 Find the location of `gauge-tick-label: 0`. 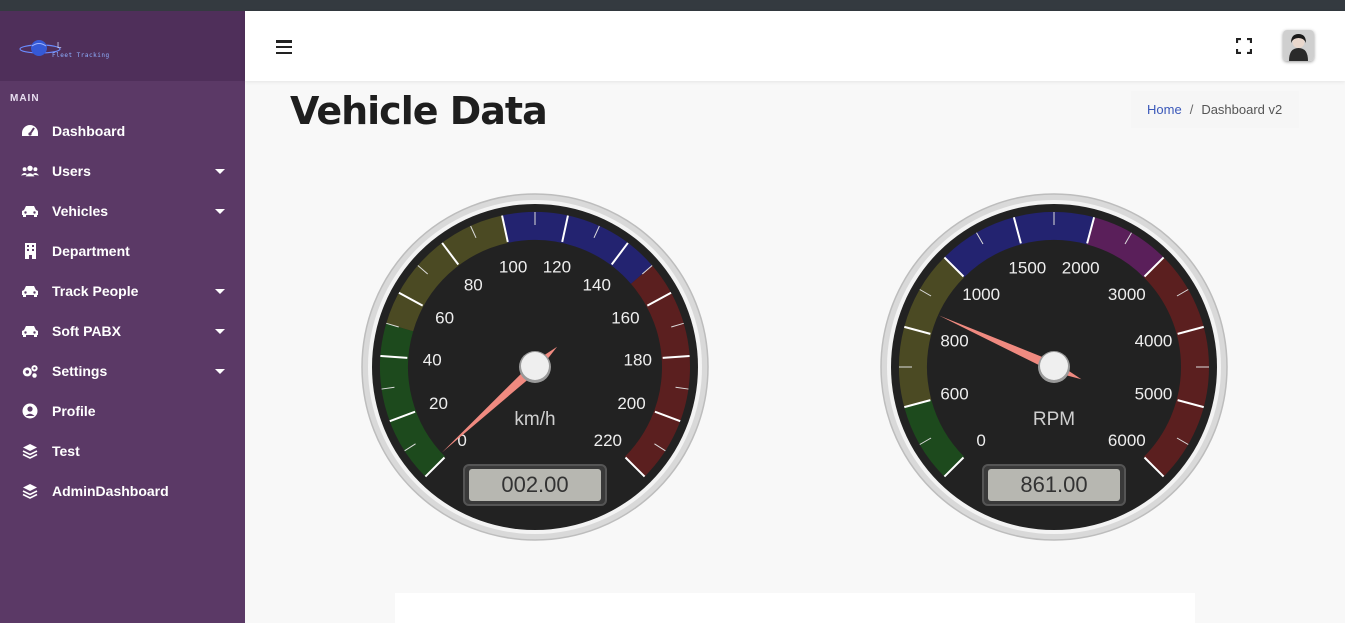

gauge-tick-label: 0 is located at coordinates (980, 440).